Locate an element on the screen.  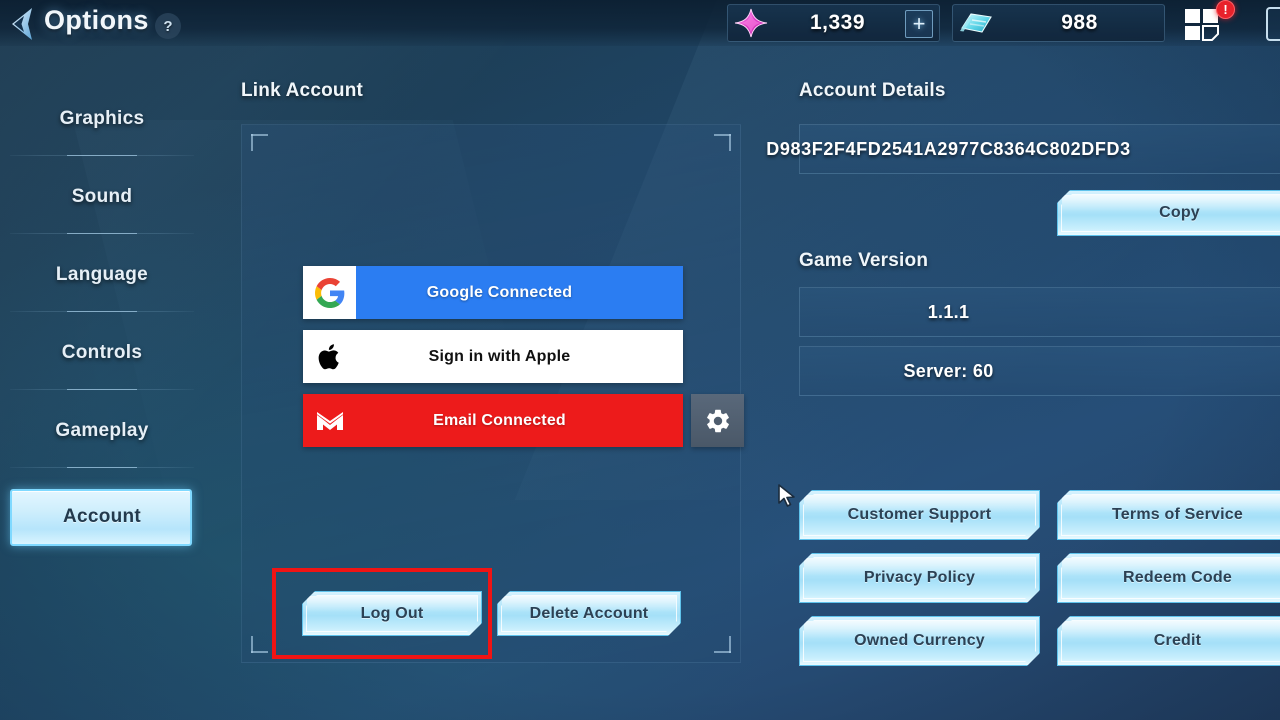
ticket-currency-pill: 988 is located at coordinates (1058, 23).